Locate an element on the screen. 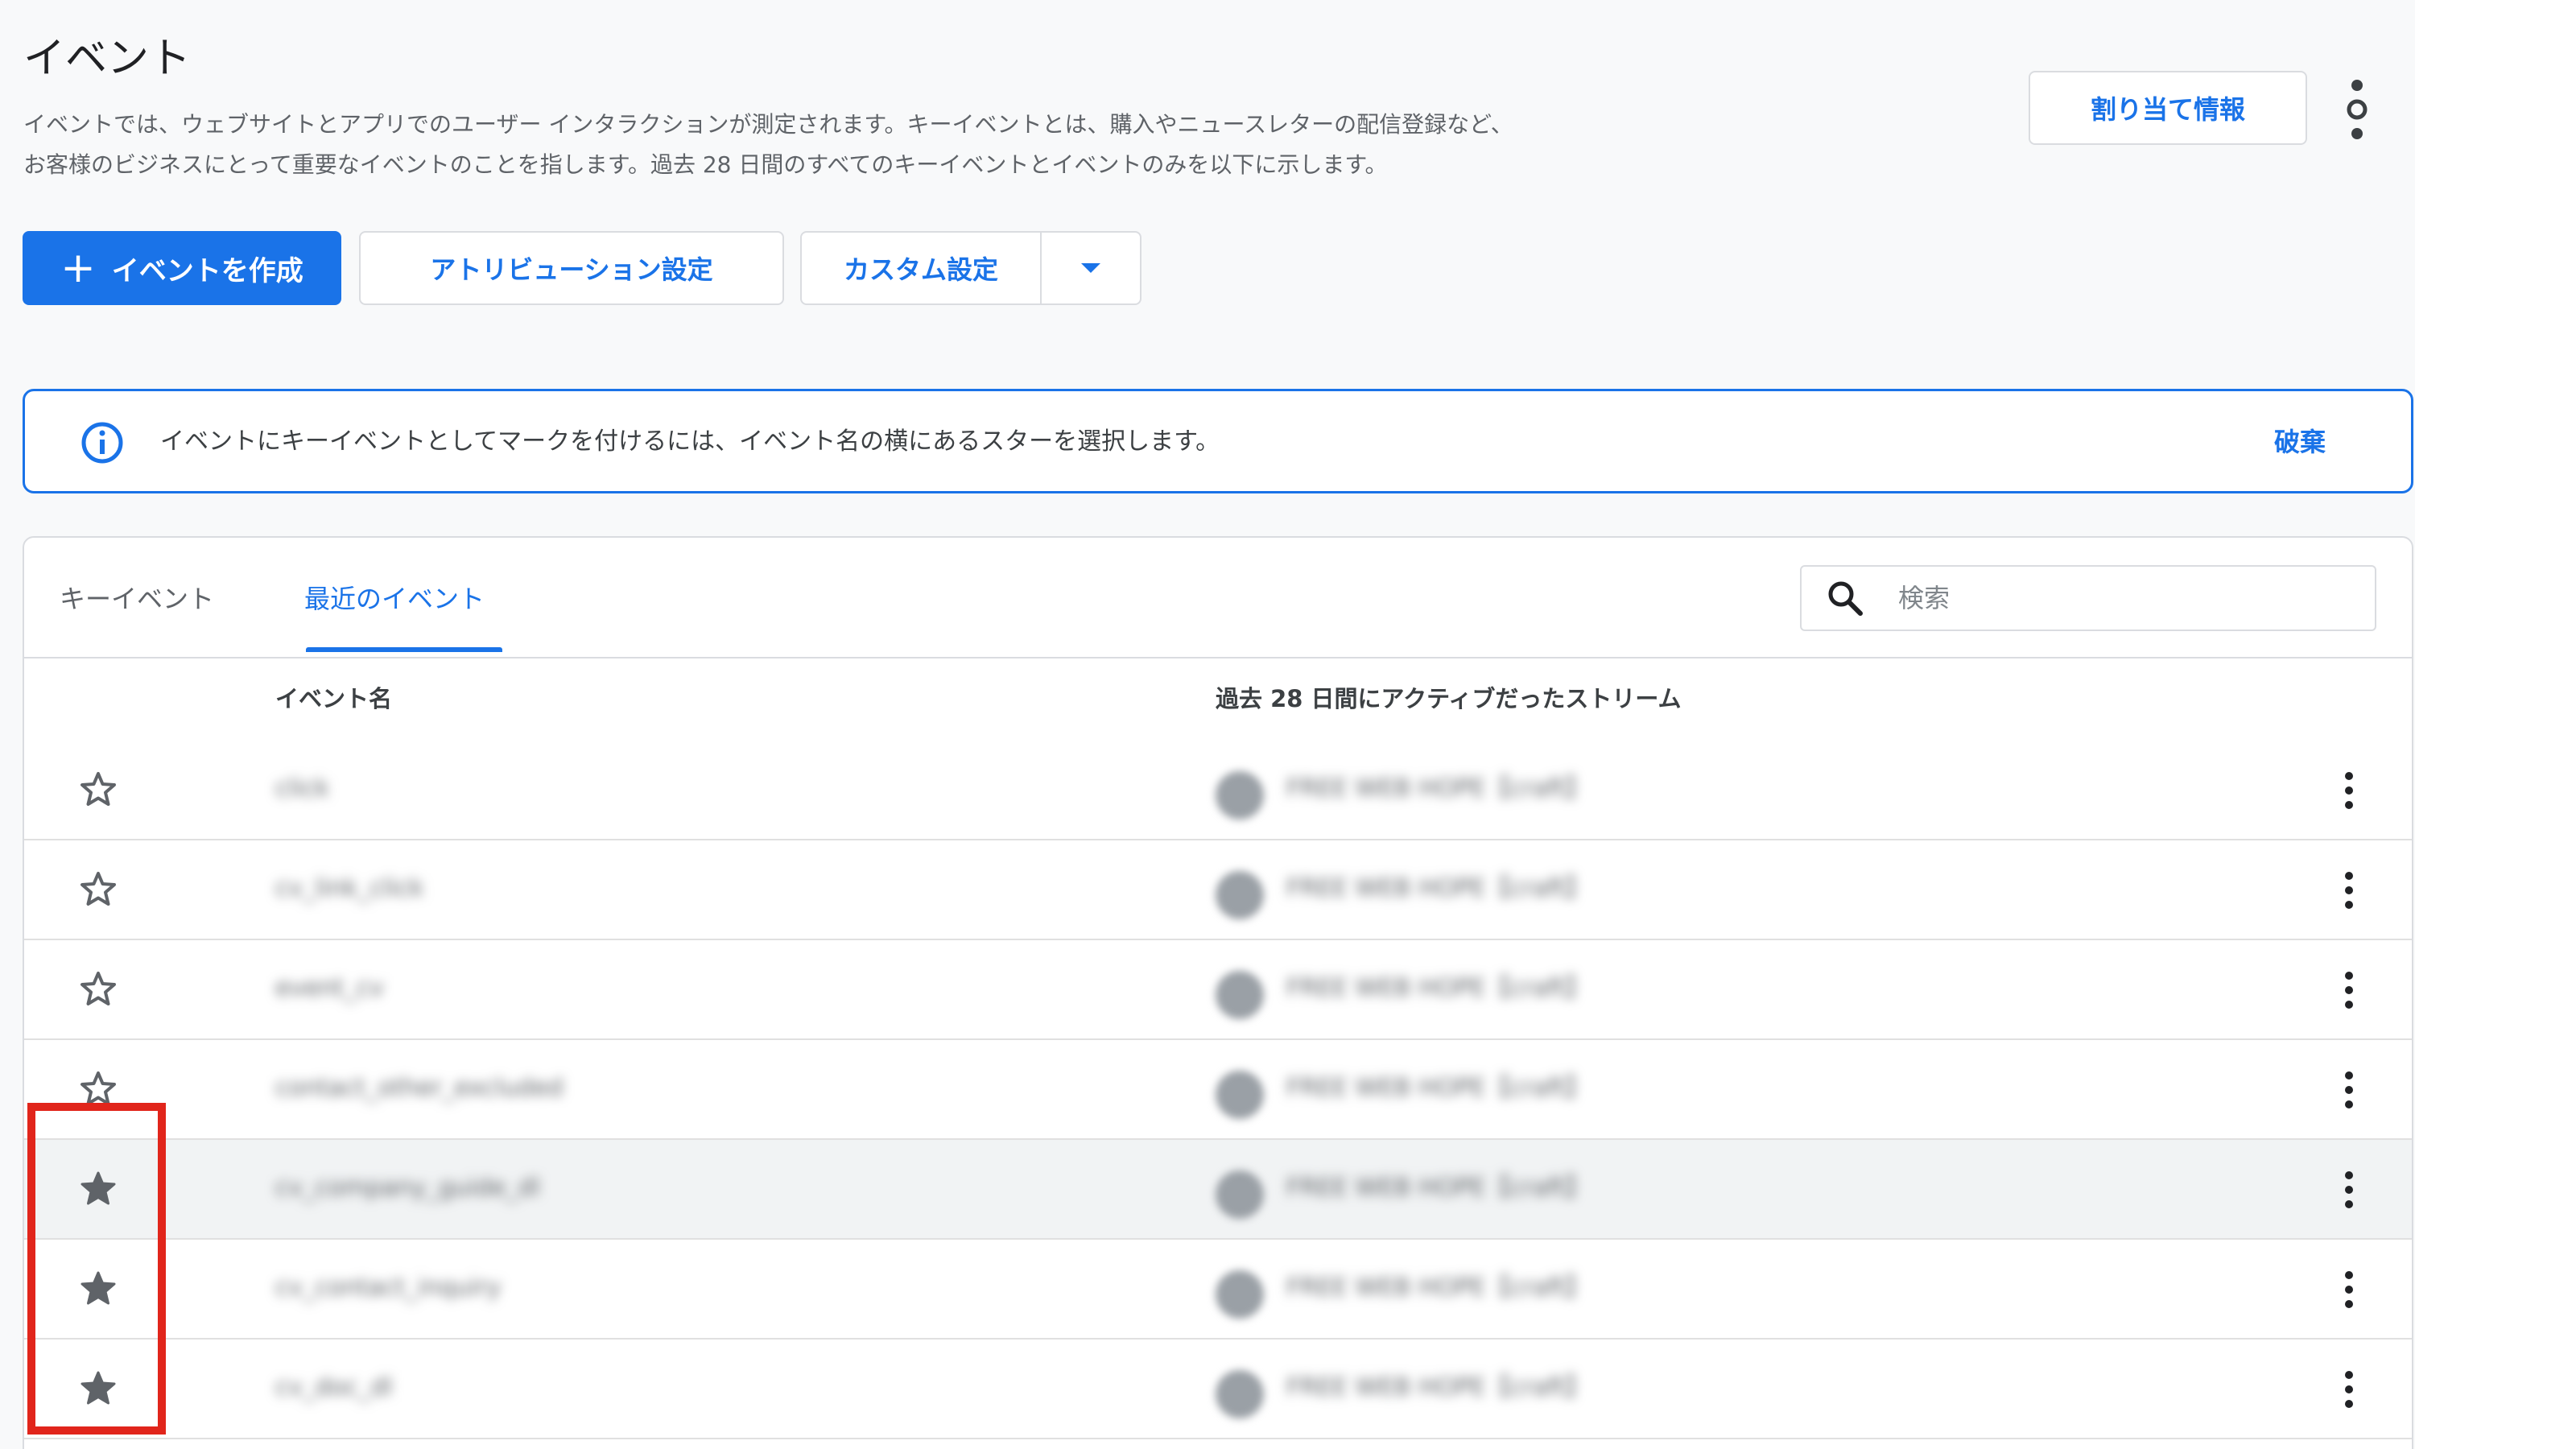  event-name-cell: cv_company_guide_dl is located at coordinates (407, 1188).